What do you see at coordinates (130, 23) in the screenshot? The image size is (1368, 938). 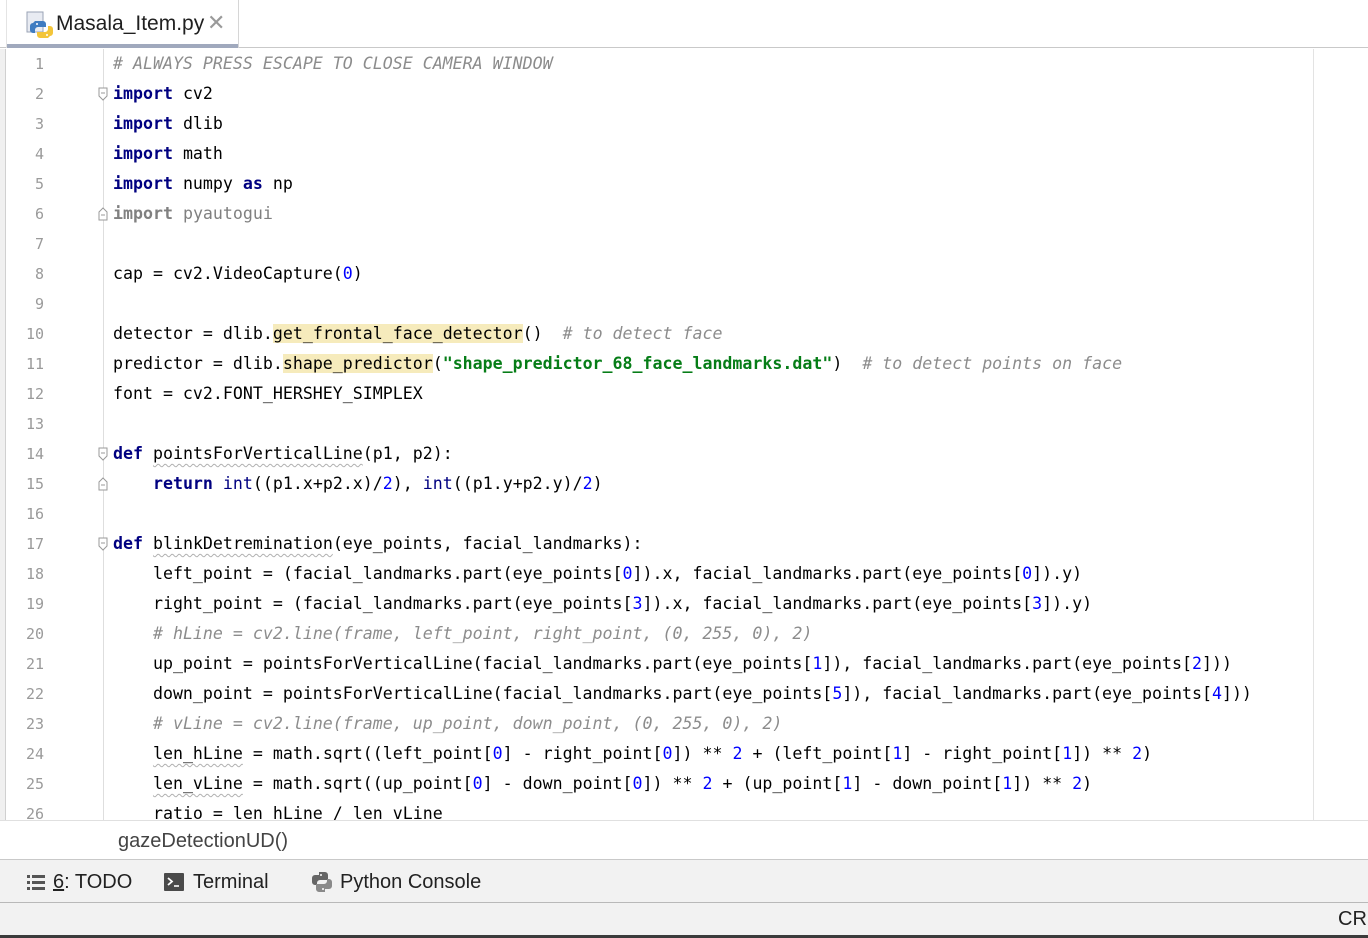 I see `file-tab-label: Masala_Item.py` at bounding box center [130, 23].